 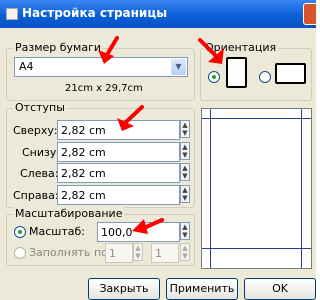 I want to click on annotation-arrow-orientation, so click(x=211, y=51).